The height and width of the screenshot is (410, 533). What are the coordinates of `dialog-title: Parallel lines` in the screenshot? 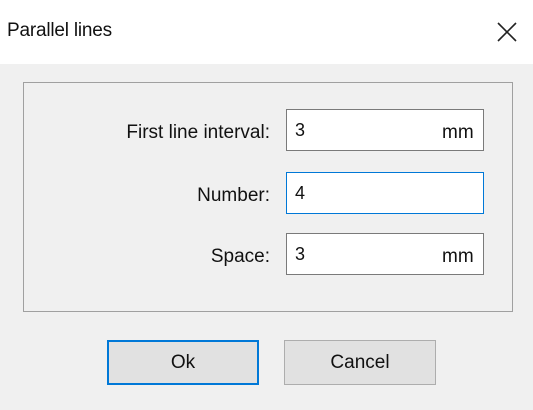 It's located at (59, 30).